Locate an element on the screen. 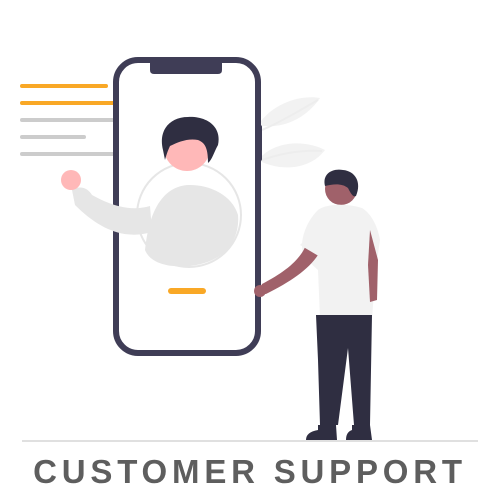 This screenshot has height=500, width=500. agent-hand is located at coordinates (71, 180).